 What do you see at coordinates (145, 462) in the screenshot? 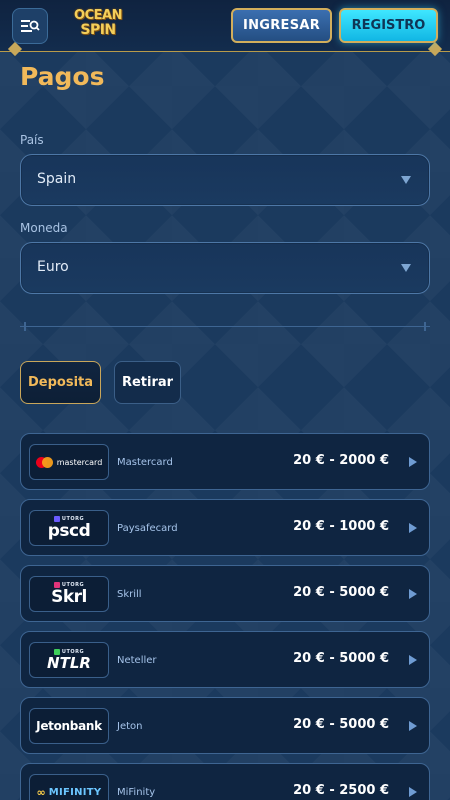
I see `payment-name: Mastercard` at bounding box center [145, 462].